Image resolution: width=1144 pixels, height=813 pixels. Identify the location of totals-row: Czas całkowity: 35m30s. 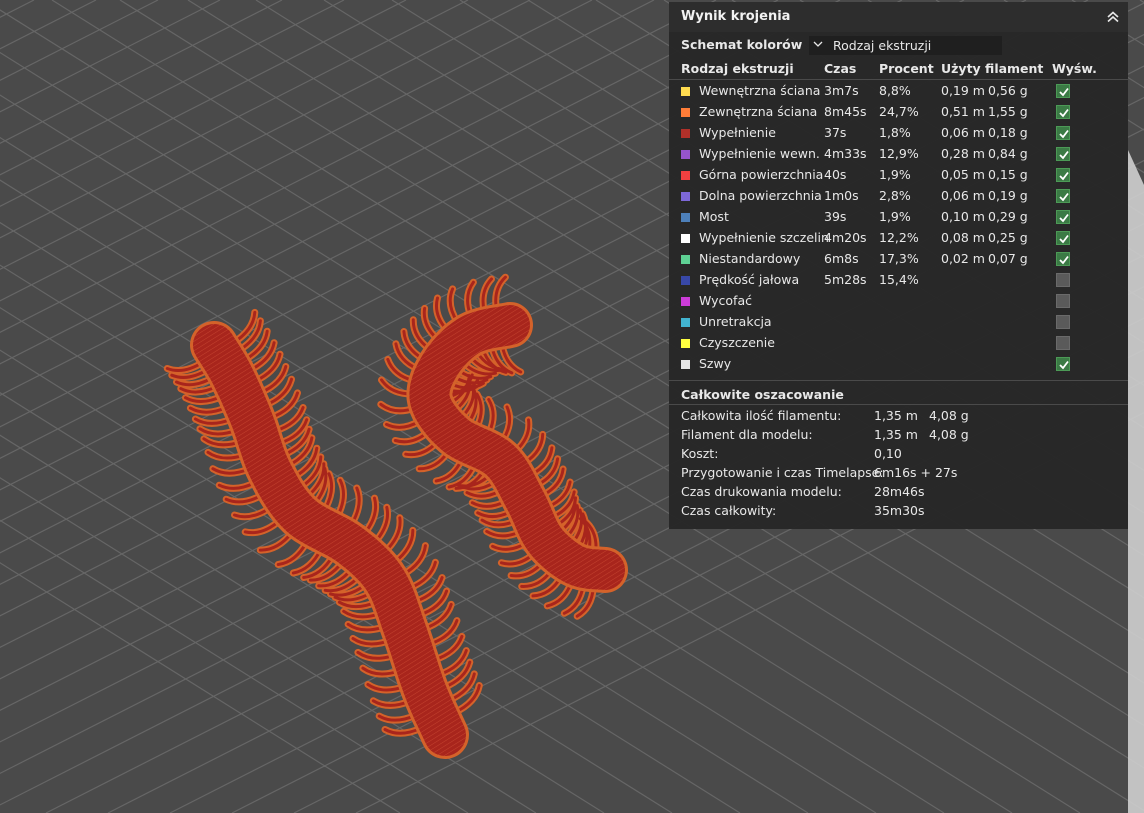
(898, 511).